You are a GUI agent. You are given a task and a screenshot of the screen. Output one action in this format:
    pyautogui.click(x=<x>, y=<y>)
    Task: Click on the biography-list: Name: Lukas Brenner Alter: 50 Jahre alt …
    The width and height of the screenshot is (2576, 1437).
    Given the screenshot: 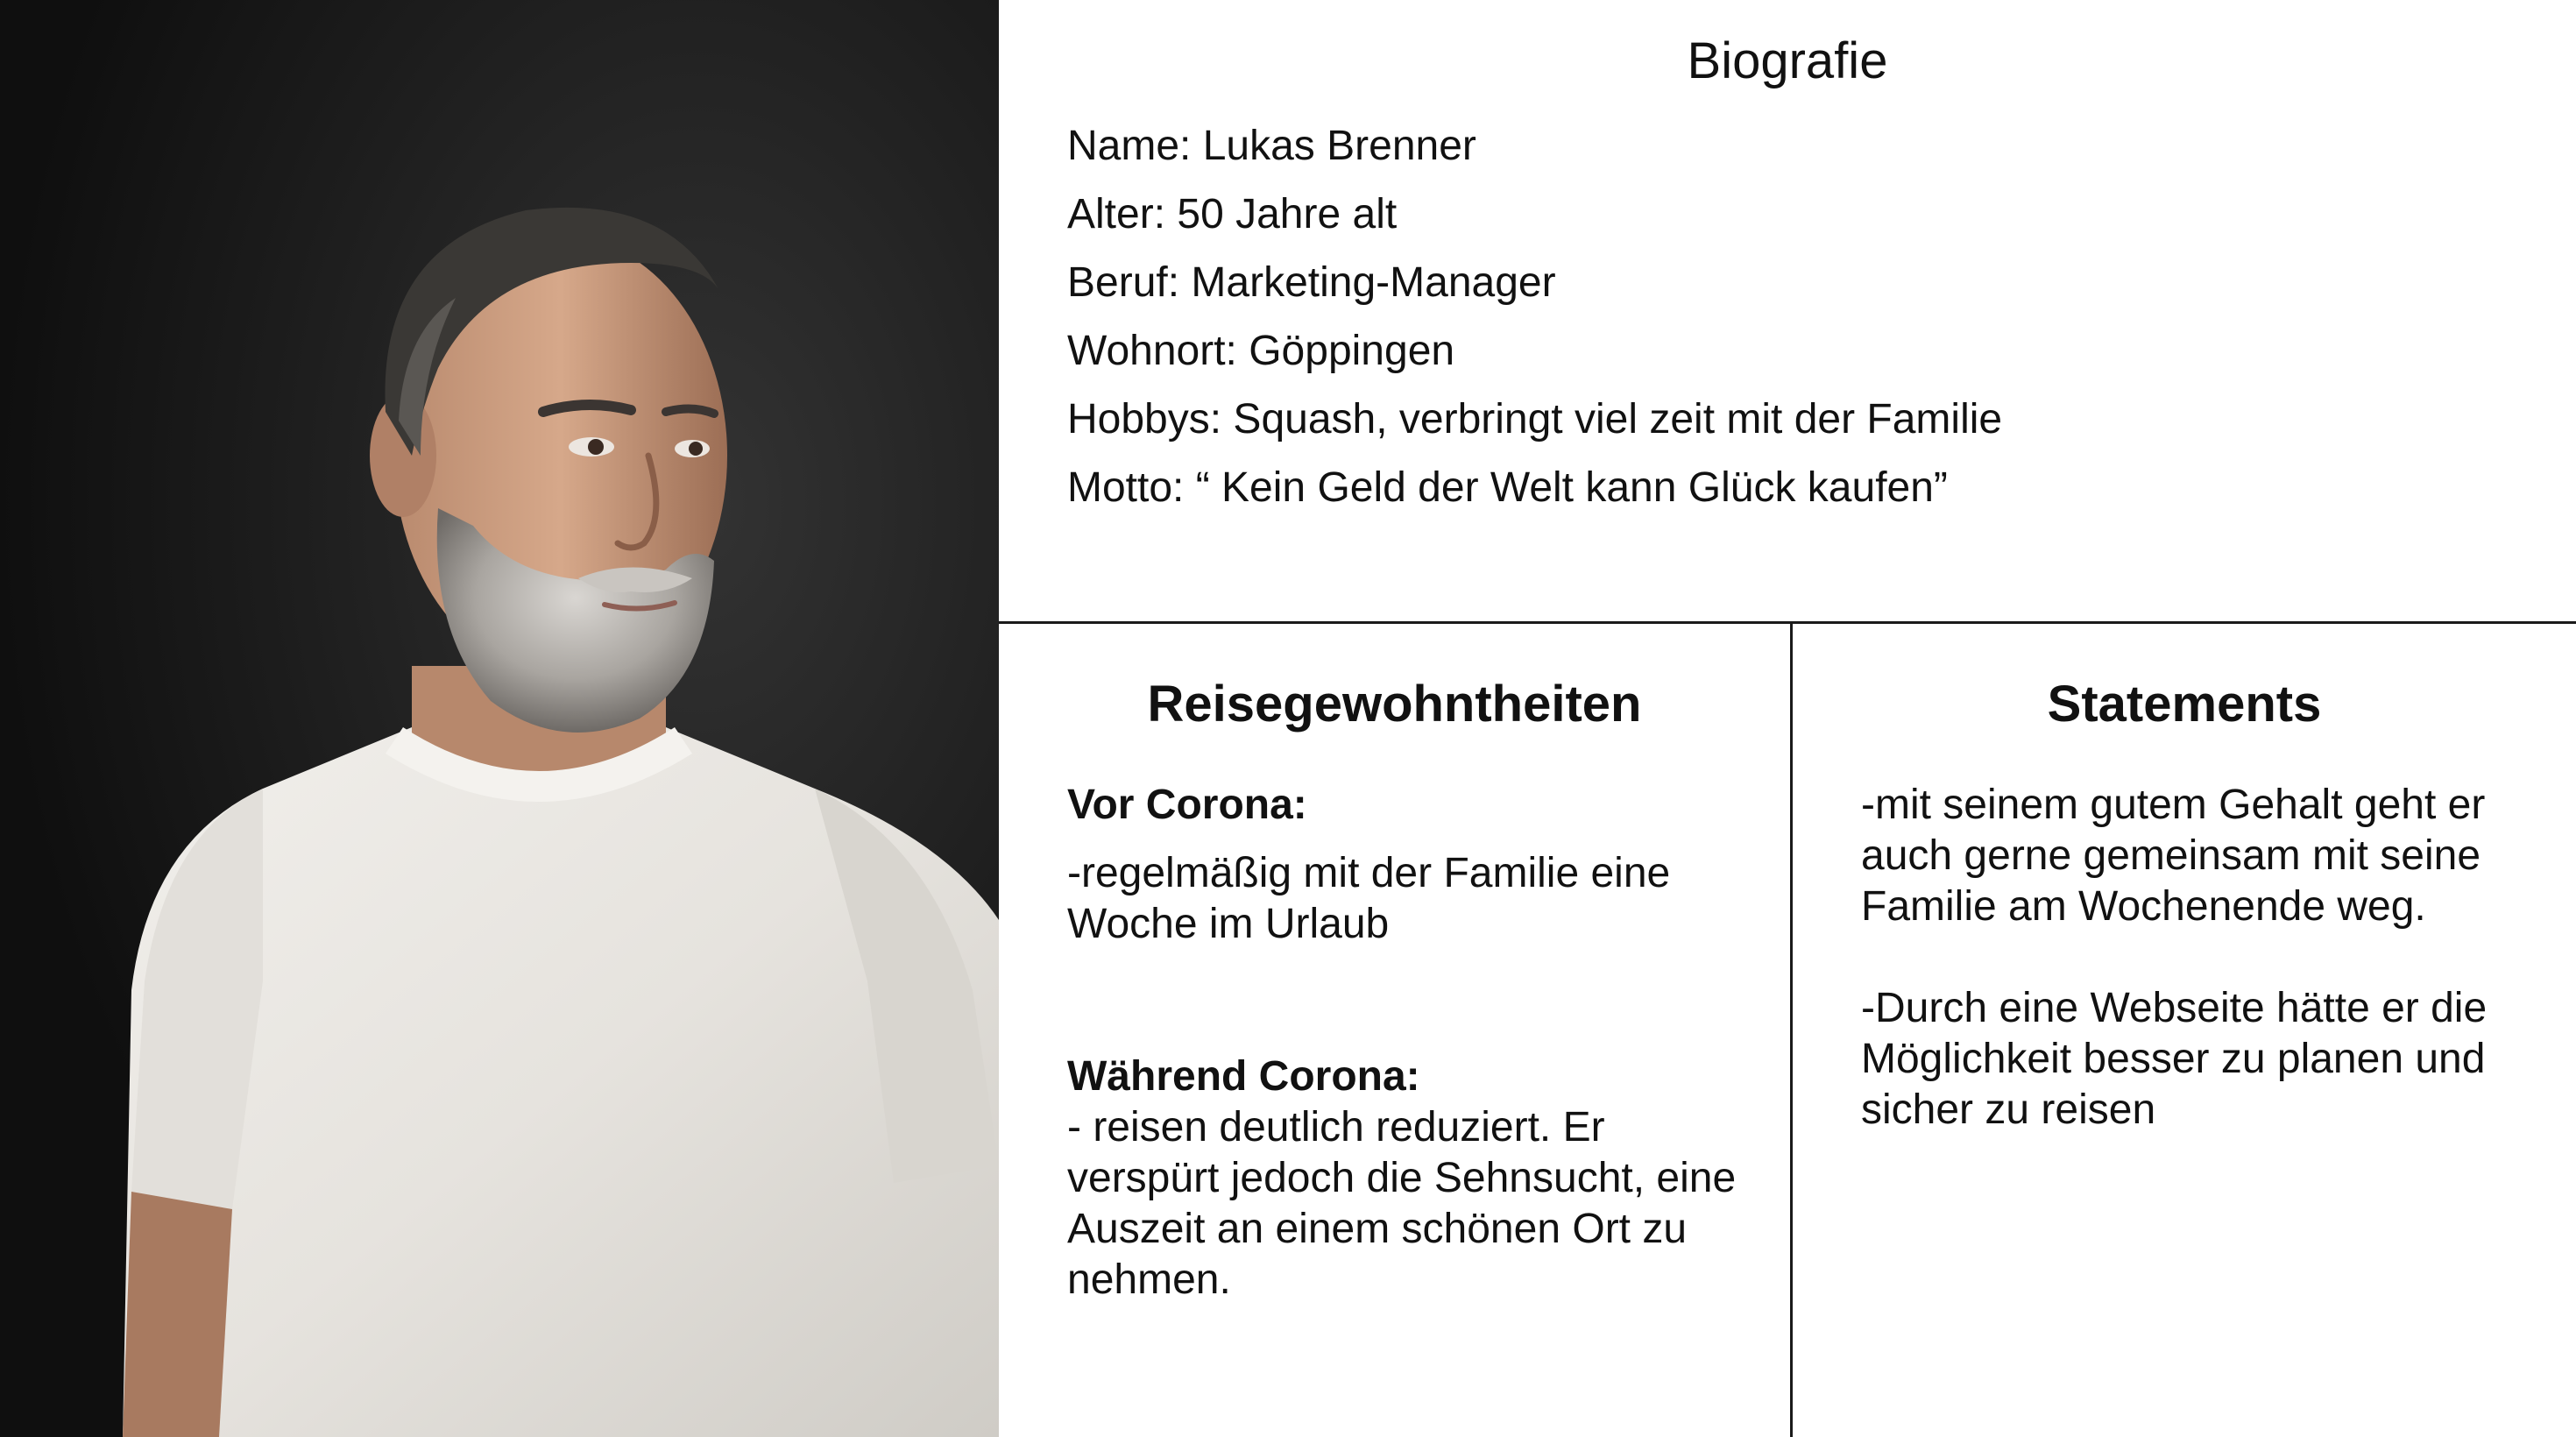 What is the action you would take?
    pyautogui.click(x=1534, y=317)
    